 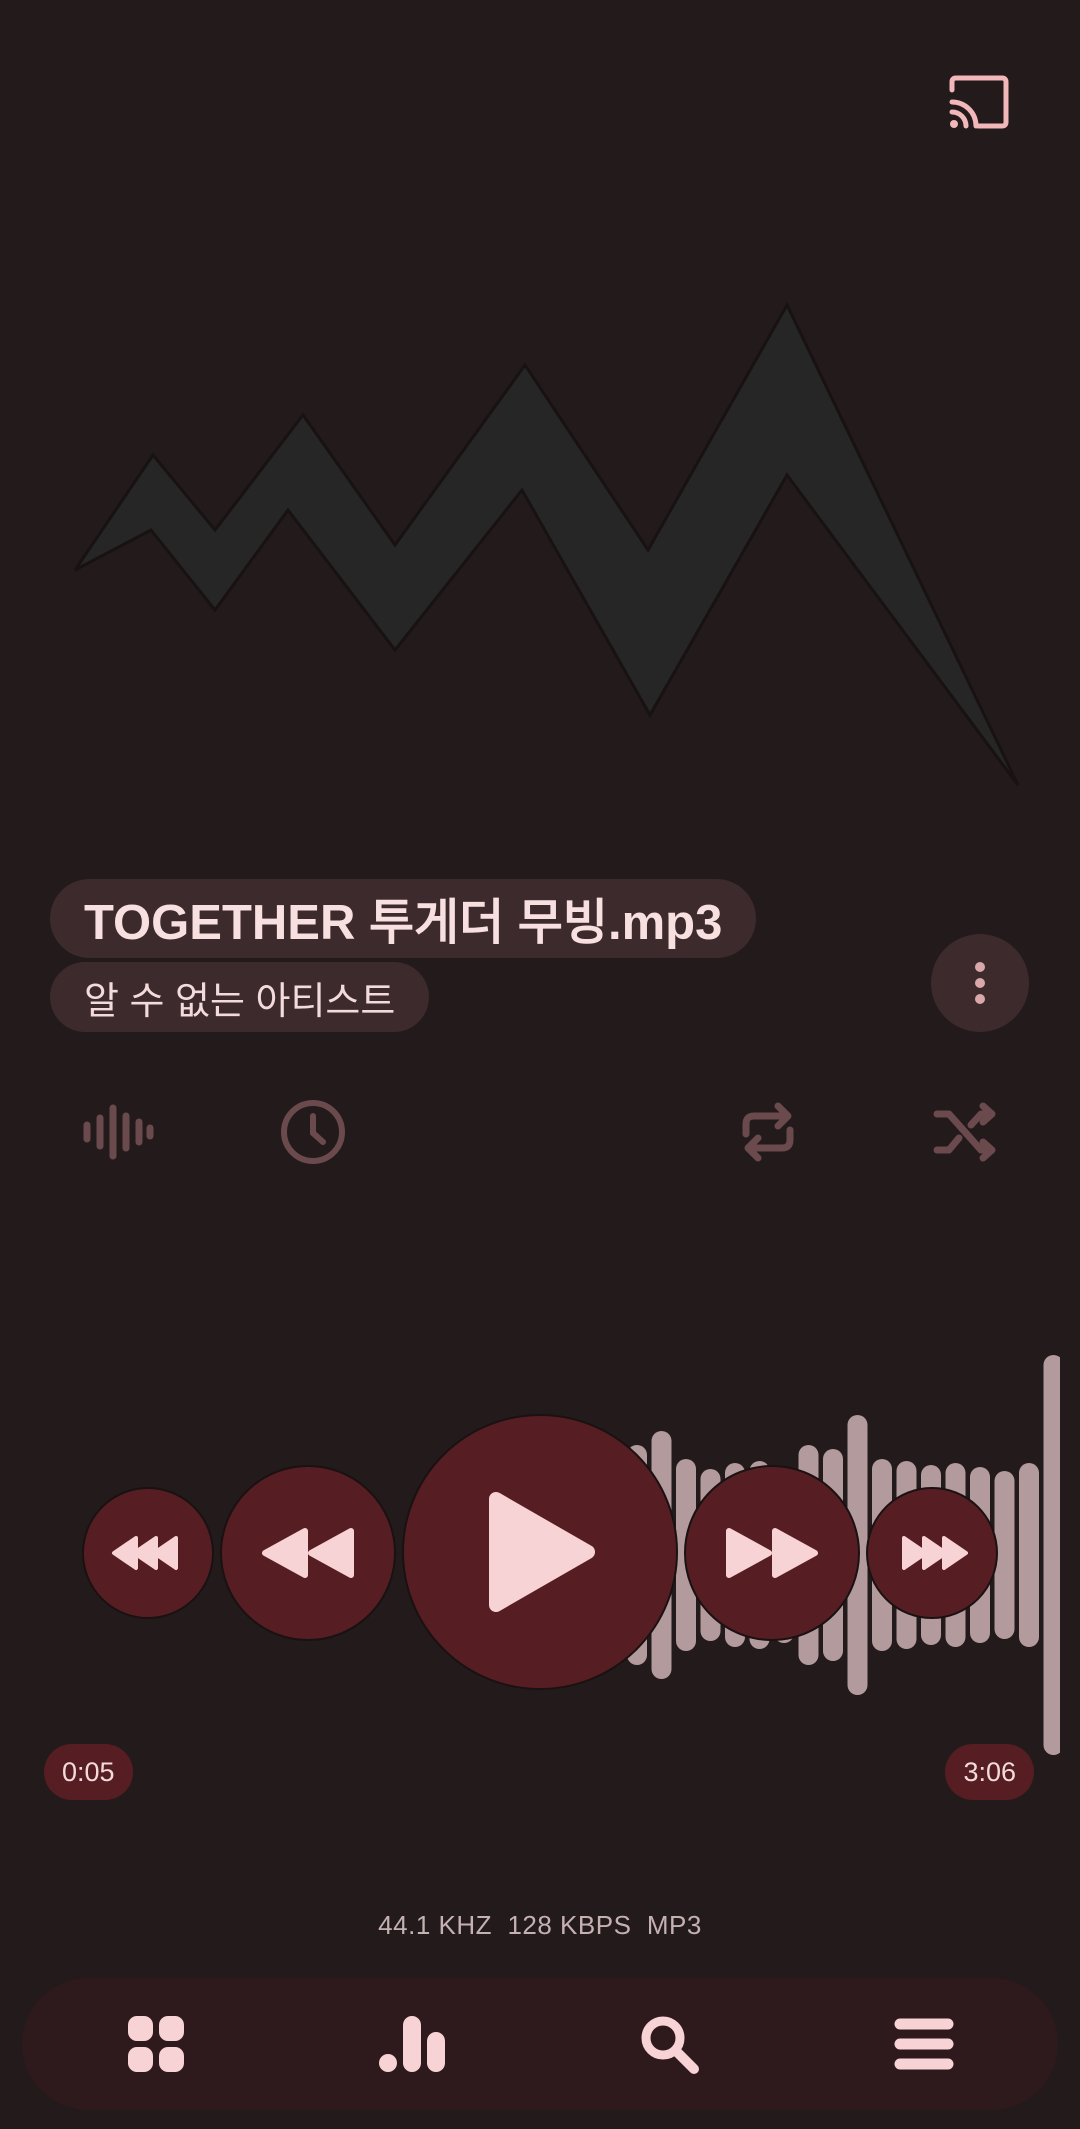 I want to click on track-title: TOGETHER 투게더 무빙.mp3, so click(x=403, y=918).